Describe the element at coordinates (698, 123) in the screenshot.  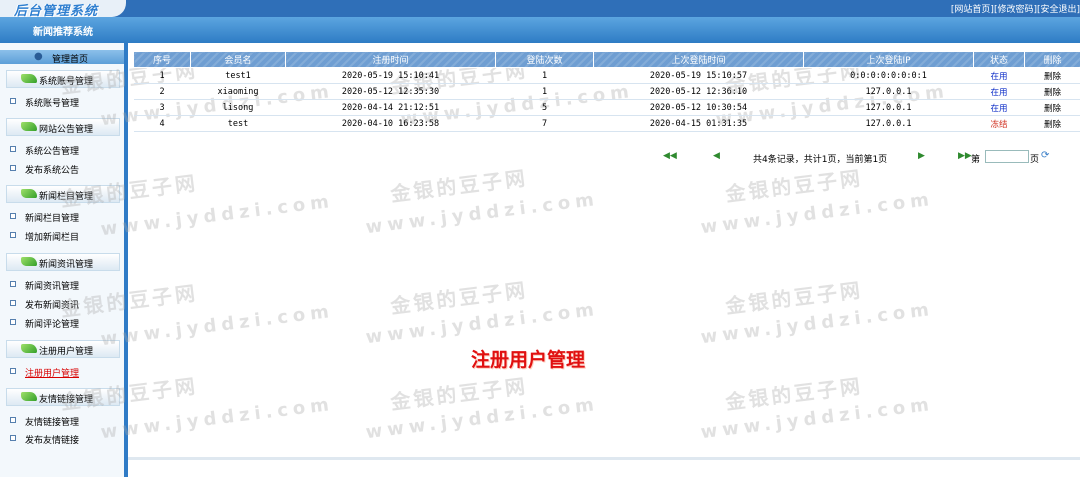
I see `cell-last-login-time: 2020-04-15 01:31:35` at that location.